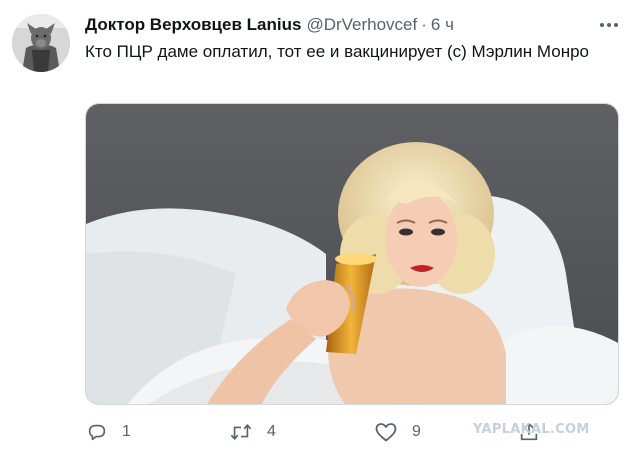 The image size is (640, 459). What do you see at coordinates (241, 432) in the screenshot?
I see `retweet-icon` at bounding box center [241, 432].